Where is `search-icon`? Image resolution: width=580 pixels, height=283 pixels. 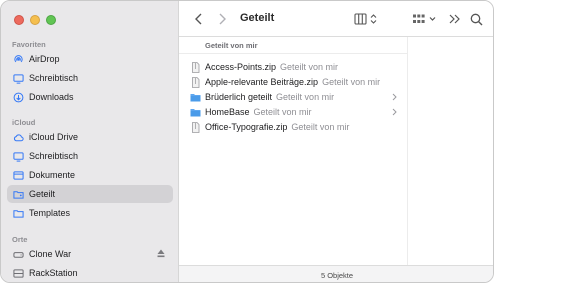
search-icon is located at coordinates (476, 19).